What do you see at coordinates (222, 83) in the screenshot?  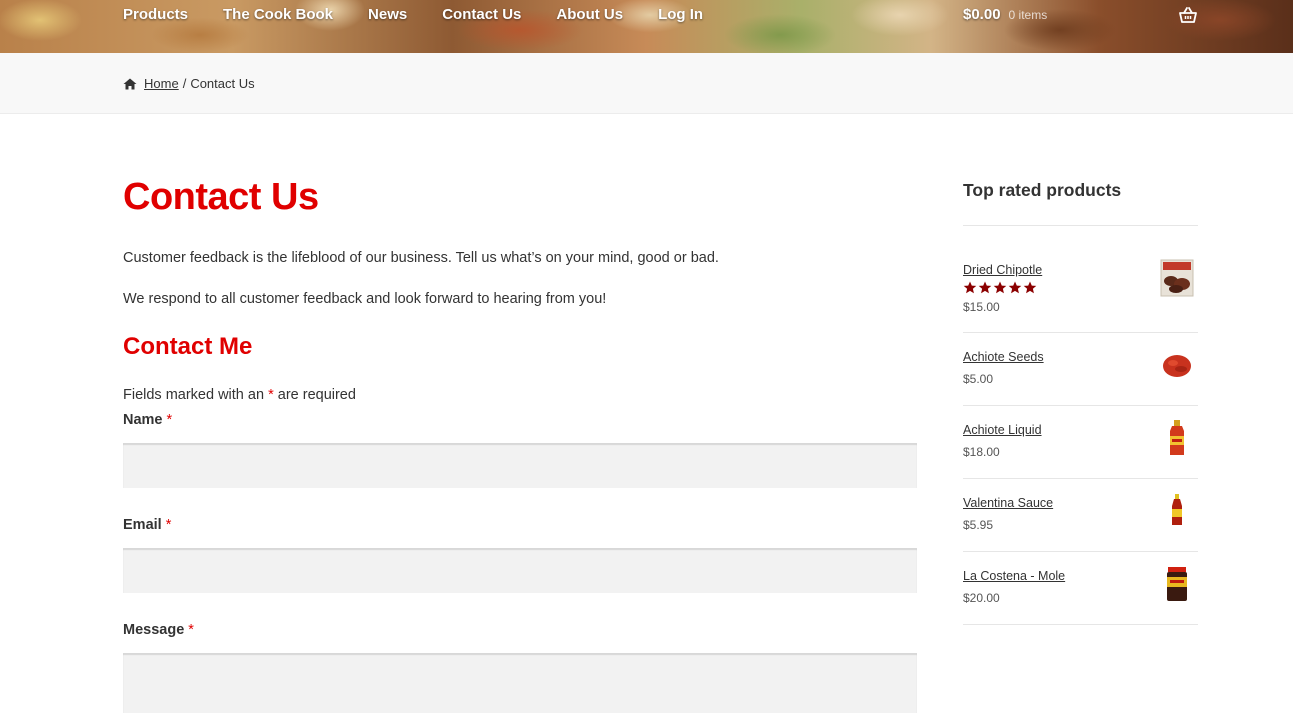 I see `breadcrumb-current: Contact Us` at bounding box center [222, 83].